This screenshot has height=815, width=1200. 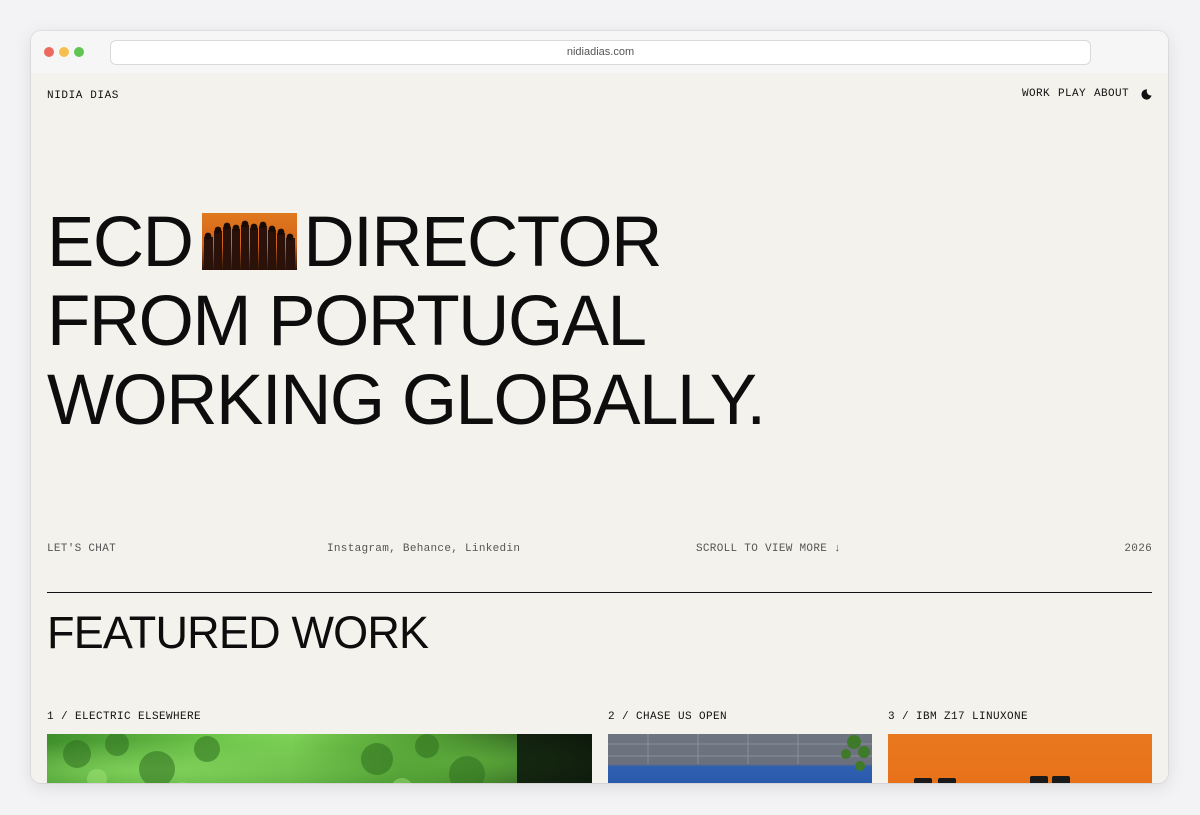 What do you see at coordinates (79, 52) in the screenshot?
I see `maximize-window-button` at bounding box center [79, 52].